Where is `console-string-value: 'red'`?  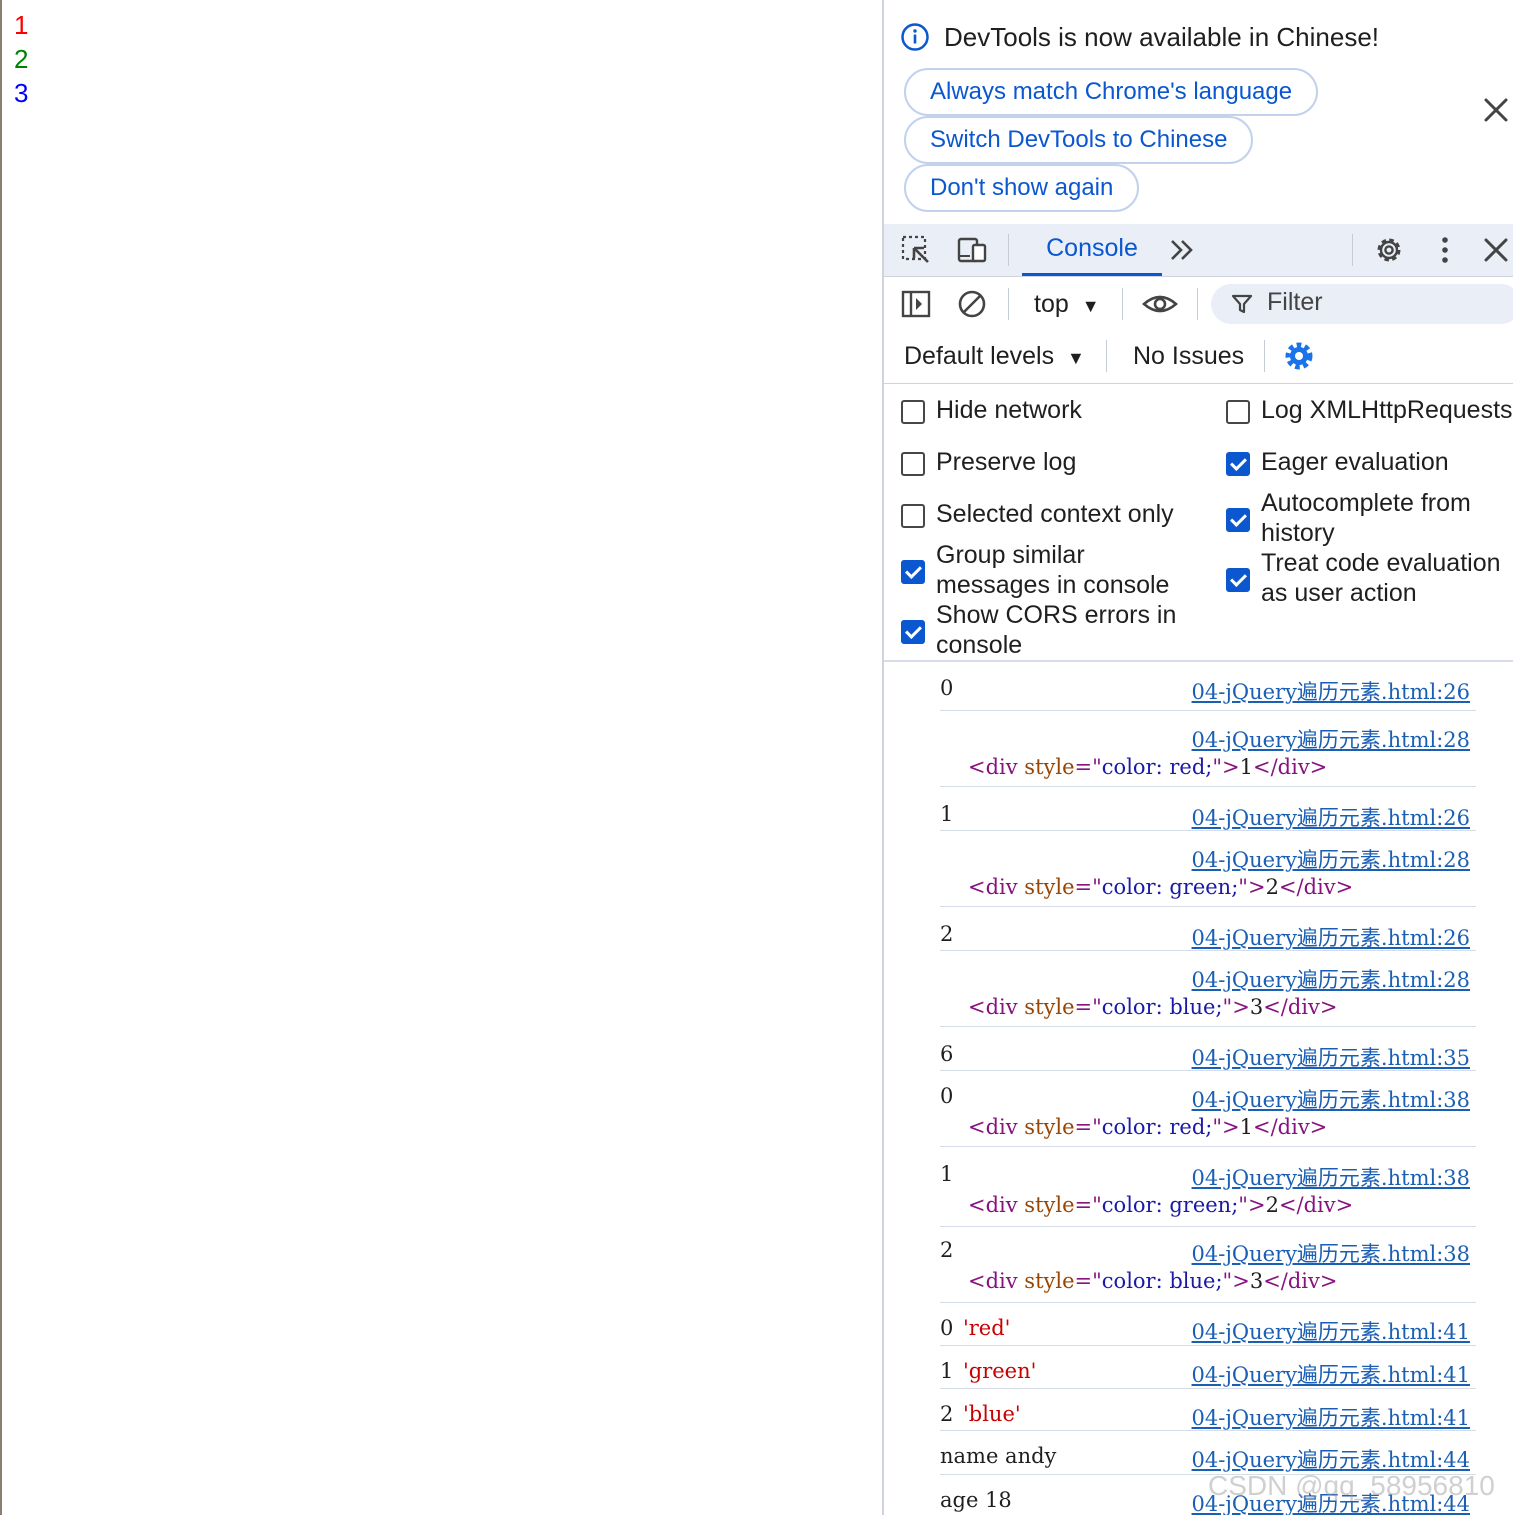
console-string-value: 'red' is located at coordinates (987, 1328).